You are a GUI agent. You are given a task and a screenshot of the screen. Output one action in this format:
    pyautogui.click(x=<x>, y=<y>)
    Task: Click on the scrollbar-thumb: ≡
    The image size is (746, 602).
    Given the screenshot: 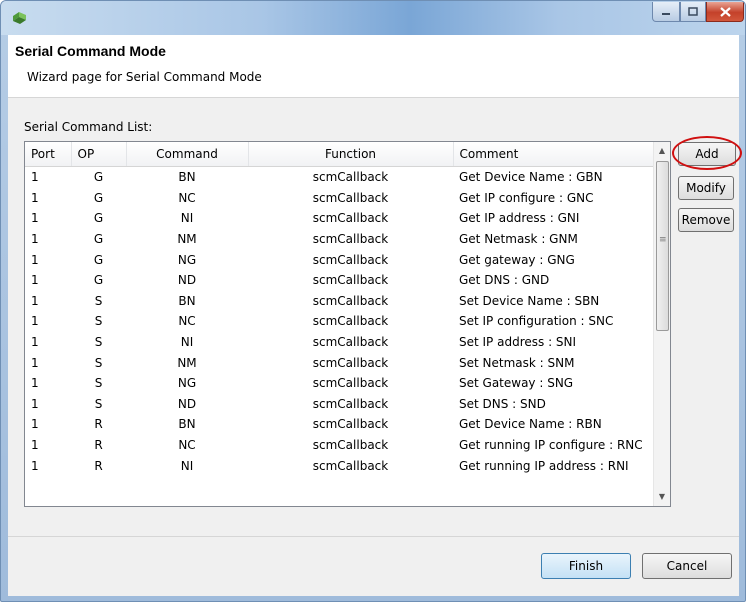 What is the action you would take?
    pyautogui.click(x=662, y=246)
    